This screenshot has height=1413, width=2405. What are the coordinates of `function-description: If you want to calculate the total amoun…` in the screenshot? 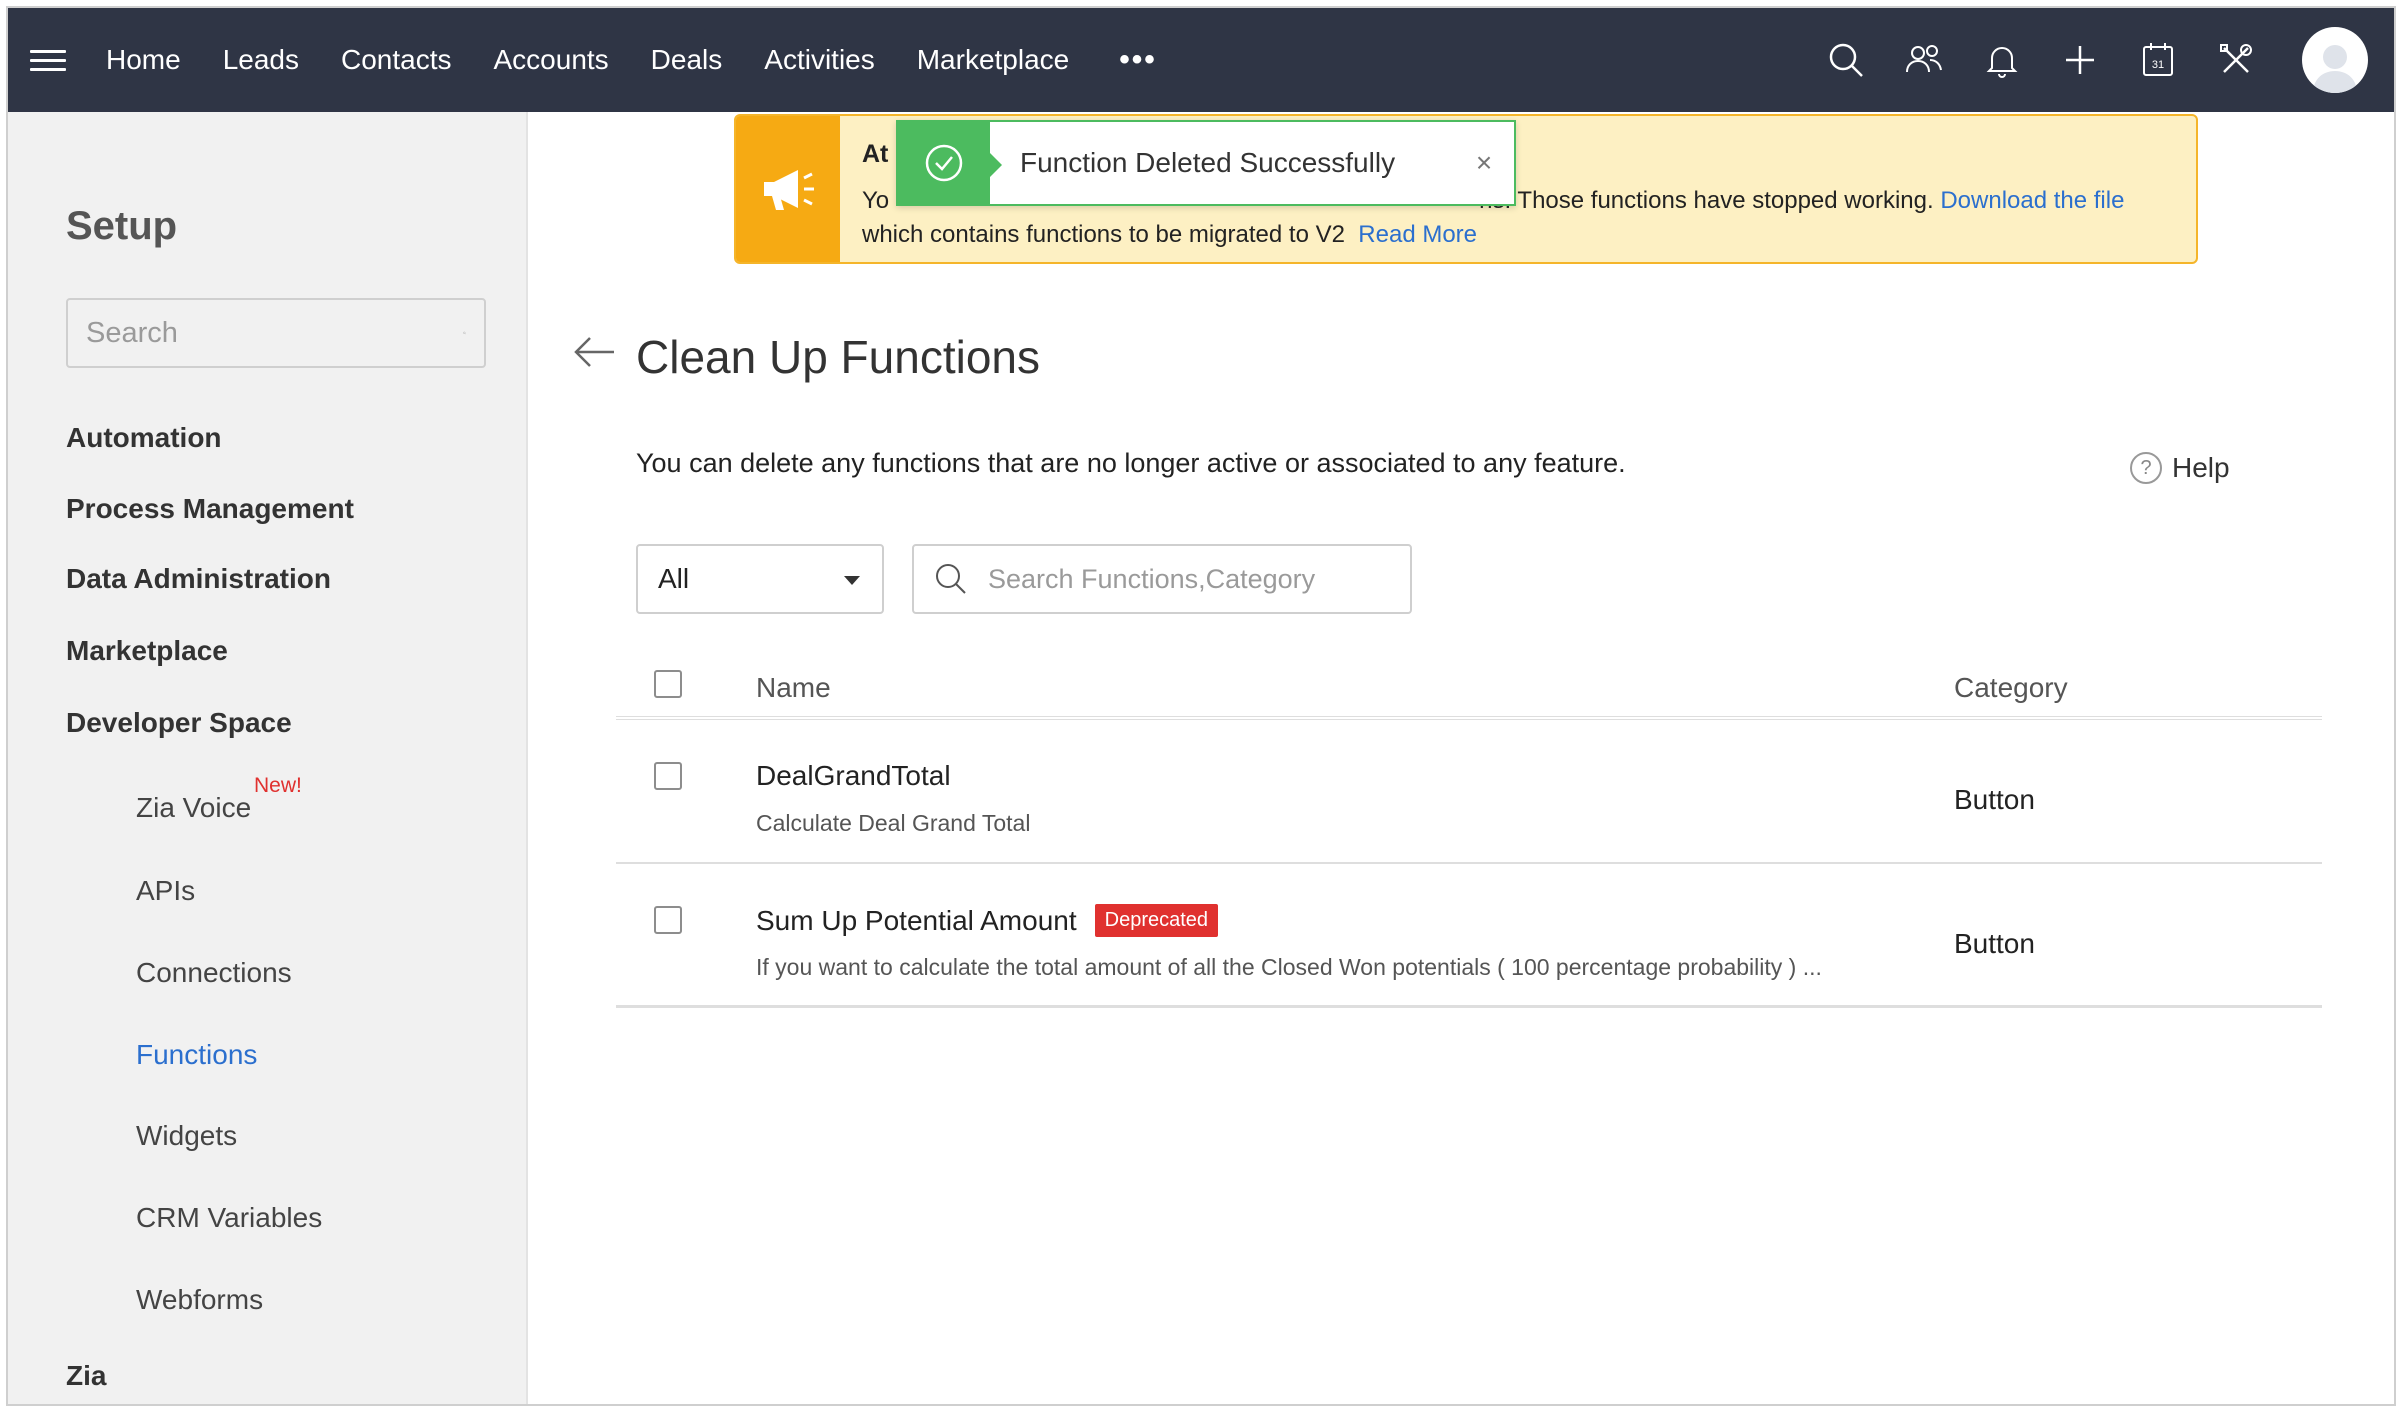 It's located at (1289, 967).